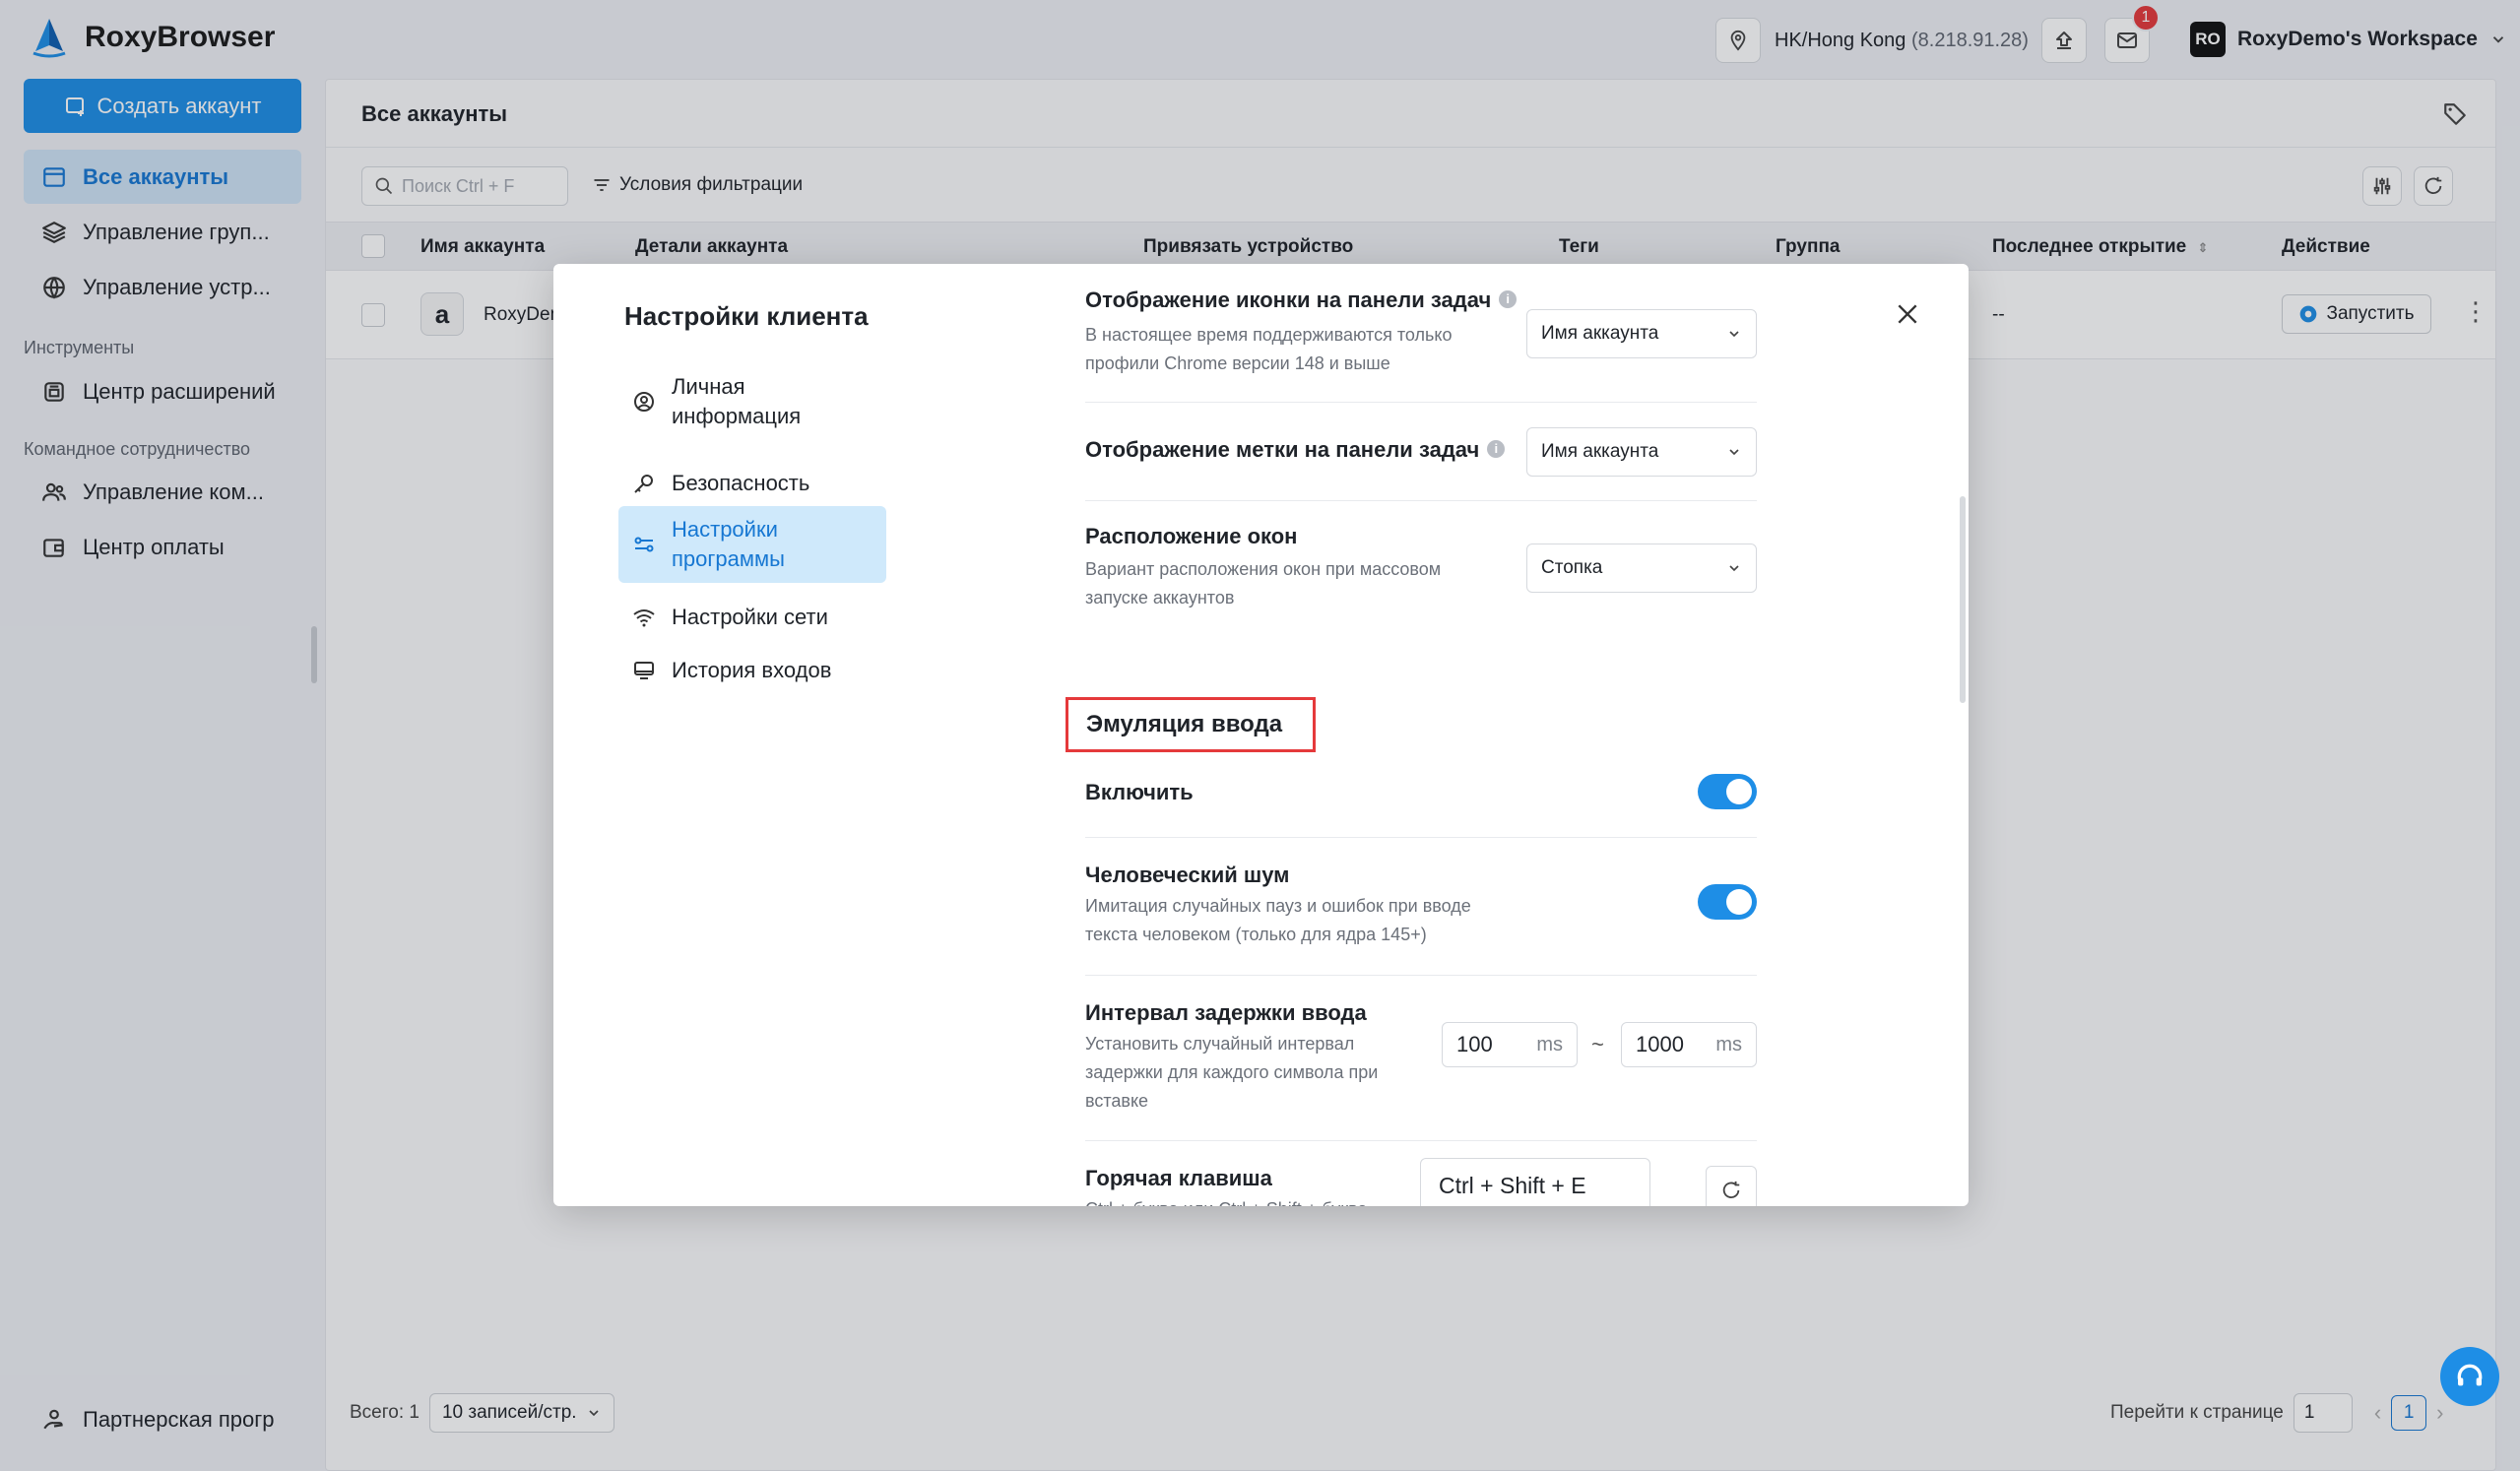 This screenshot has height=1471, width=2520. I want to click on support-button, so click(2469, 1376).